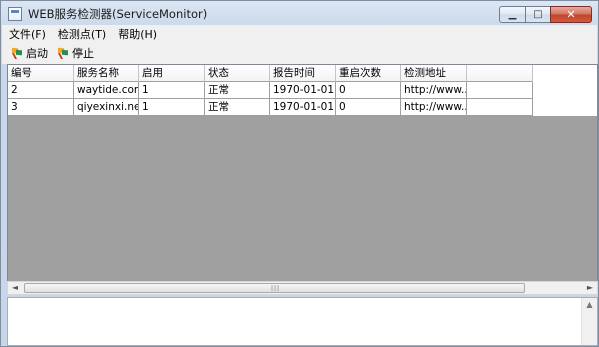  I want to click on column-header-check-url: 检测地址, so click(434, 73).